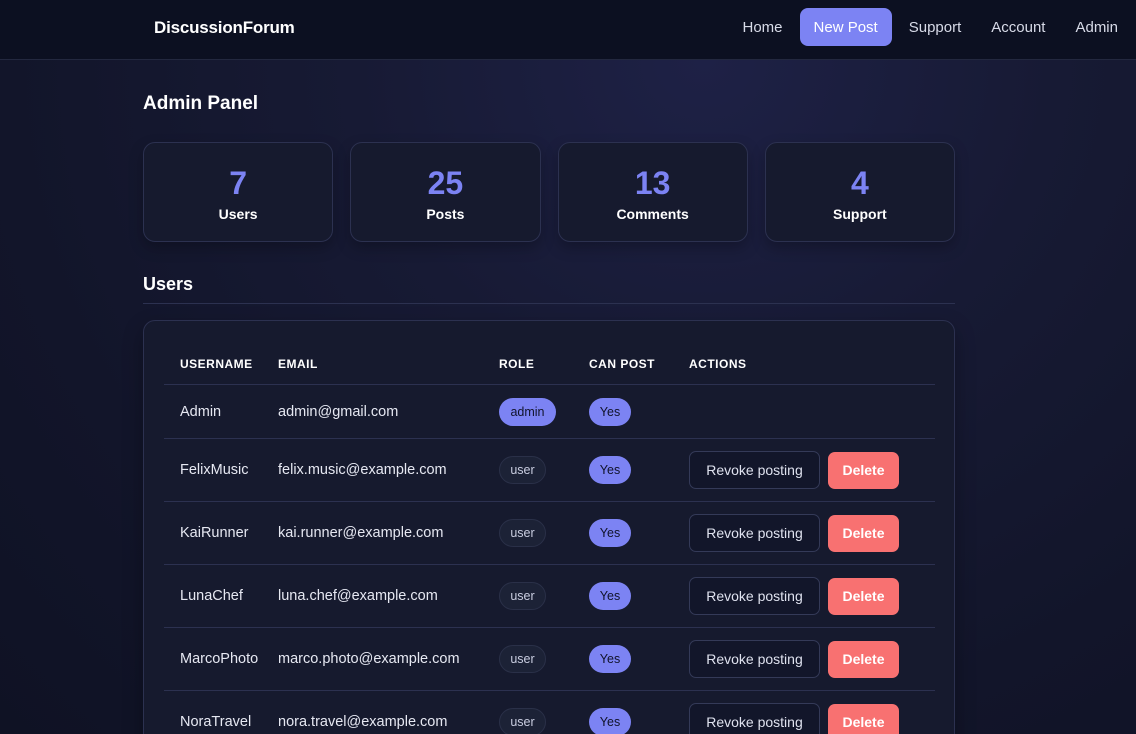 This screenshot has width=1136, height=734. Describe the element at coordinates (549, 303) in the screenshot. I see `section-divider` at that location.